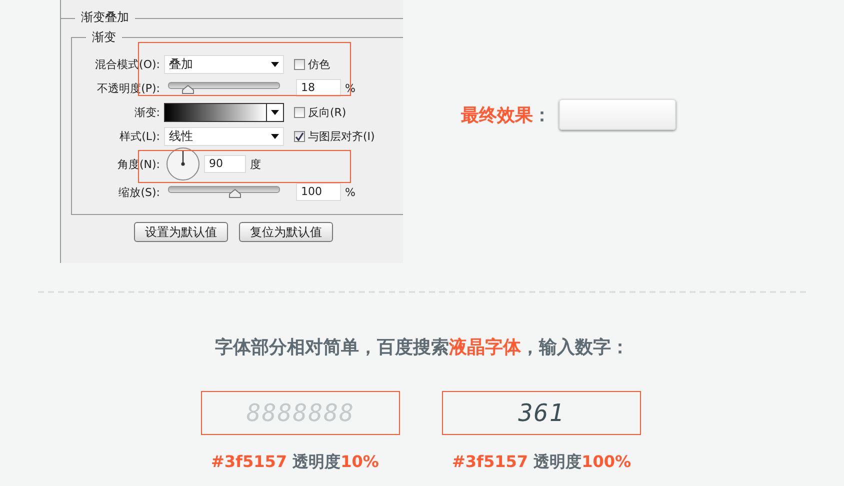 This screenshot has height=486, width=844. What do you see at coordinates (139, 192) in the screenshot?
I see `field-label: 缩放(S):` at bounding box center [139, 192].